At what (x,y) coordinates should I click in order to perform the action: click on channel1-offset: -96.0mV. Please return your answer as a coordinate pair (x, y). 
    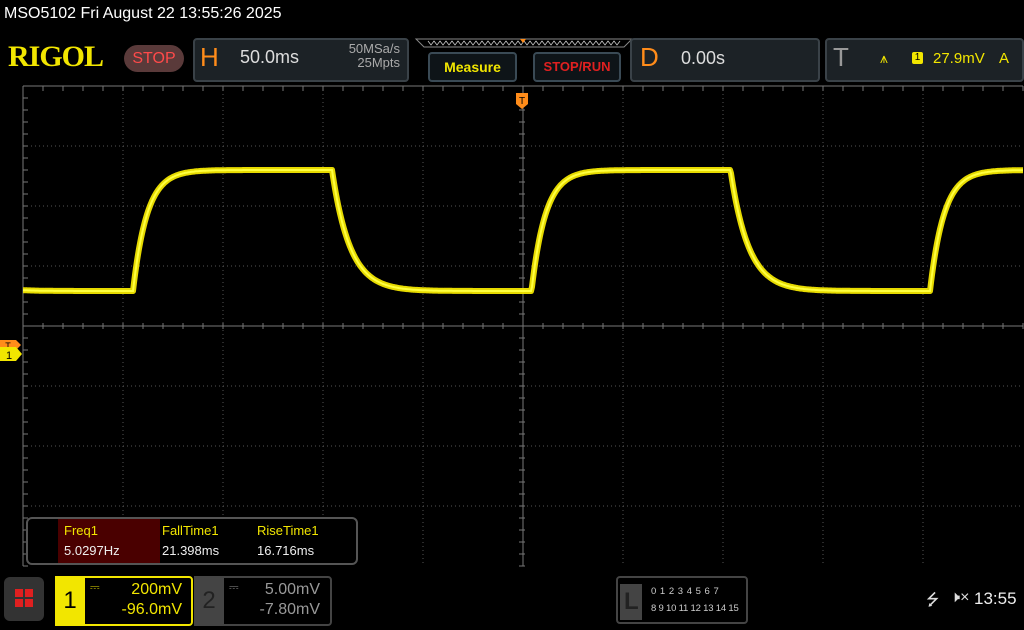
    Looking at the image, I should click on (151, 609).